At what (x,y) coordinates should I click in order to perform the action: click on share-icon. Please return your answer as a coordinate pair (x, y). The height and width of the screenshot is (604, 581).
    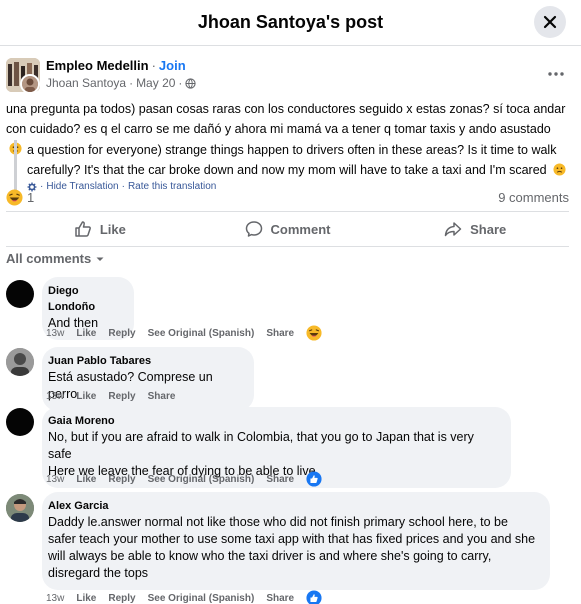
    Looking at the image, I should click on (453, 229).